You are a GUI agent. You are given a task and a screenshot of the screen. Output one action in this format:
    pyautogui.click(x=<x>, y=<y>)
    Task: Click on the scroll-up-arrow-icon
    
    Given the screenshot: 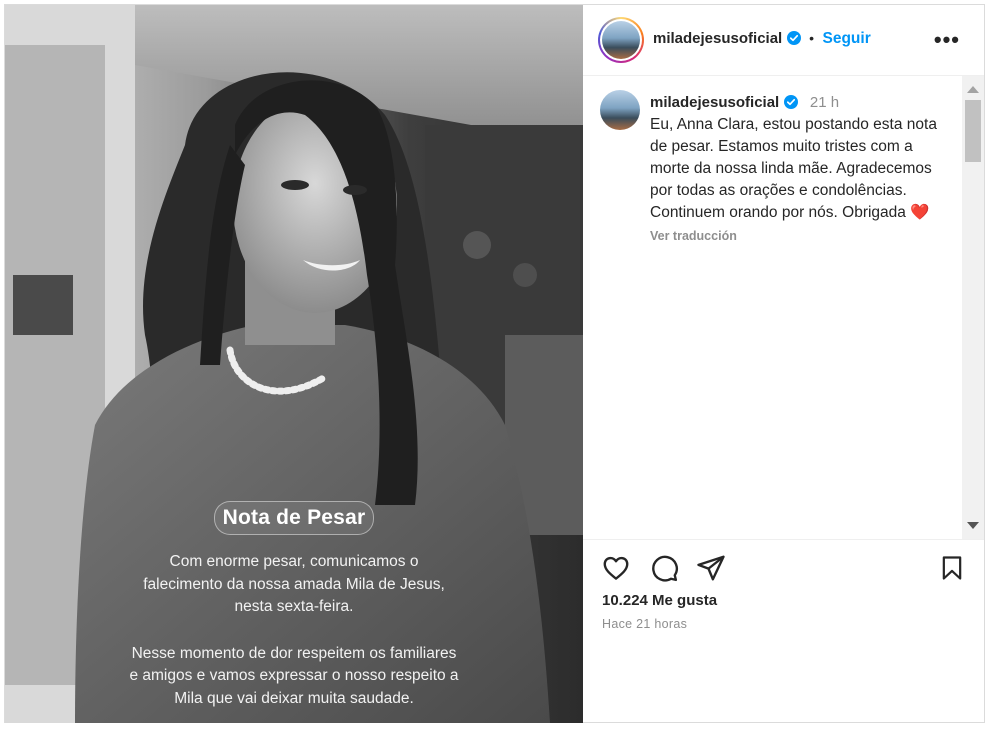 What is the action you would take?
    pyautogui.click(x=973, y=89)
    